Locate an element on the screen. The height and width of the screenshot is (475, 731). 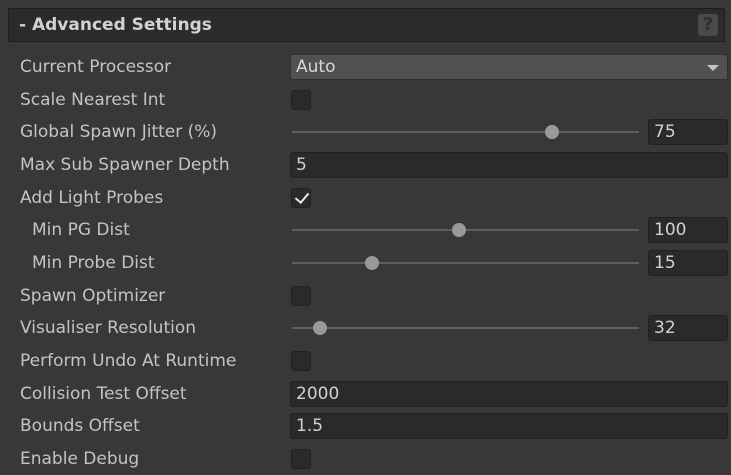
checkmark-icon is located at coordinates (302, 196).